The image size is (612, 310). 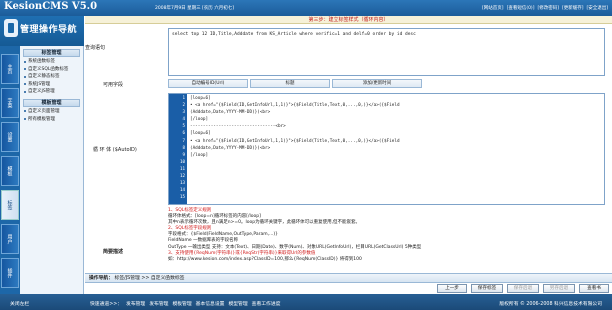 I want to click on sidebar-item-custom-static: 自定义静态标签, so click(x=51, y=77).